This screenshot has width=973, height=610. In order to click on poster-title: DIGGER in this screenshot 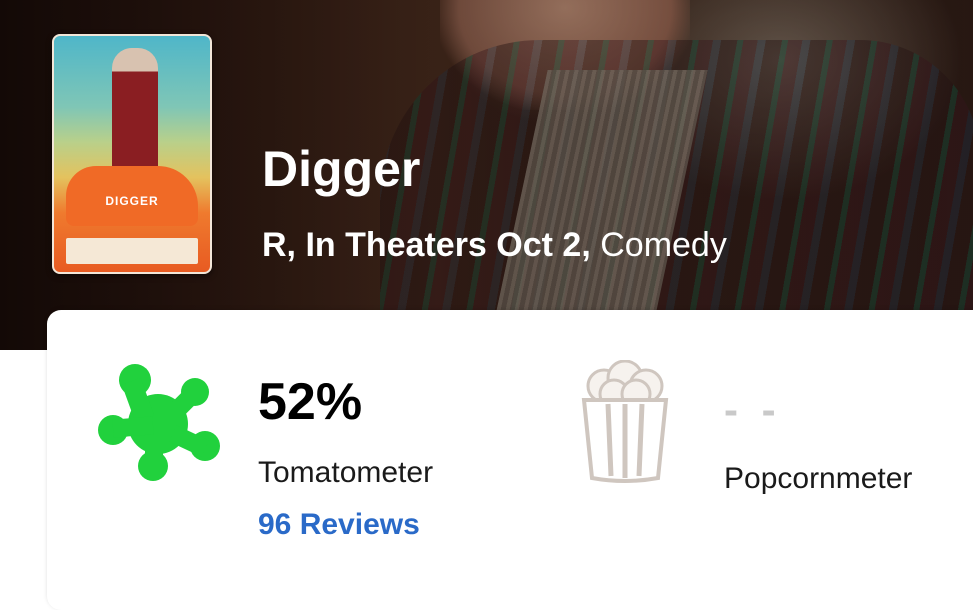, I will do `click(132, 201)`.